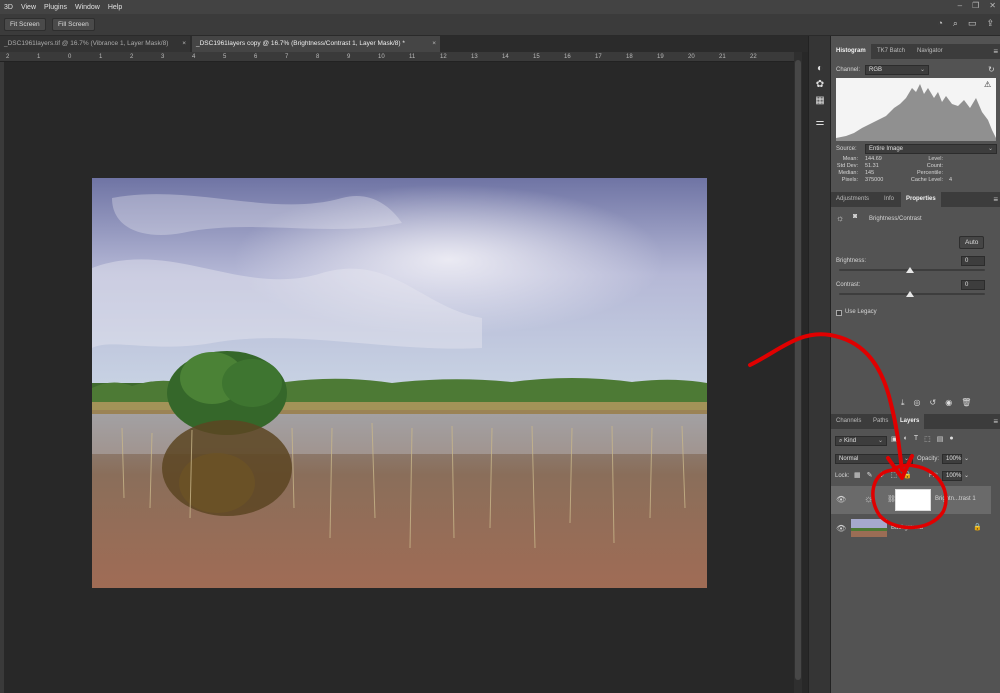 The width and height of the screenshot is (1000, 693). What do you see at coordinates (567, 57) in the screenshot?
I see `ruler-tick-label: 16` at bounding box center [567, 57].